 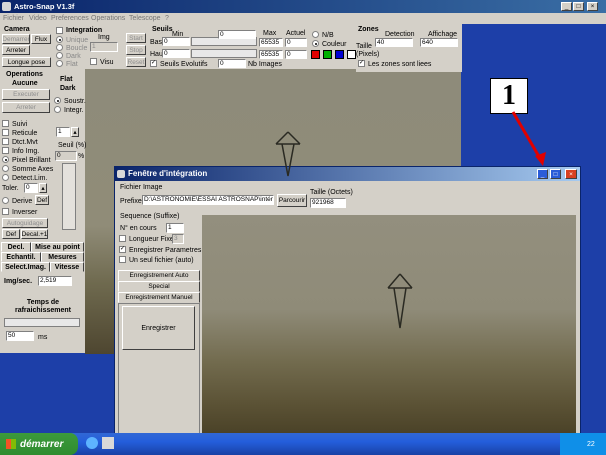 I want to click on integr-radio, so click(x=57, y=109).